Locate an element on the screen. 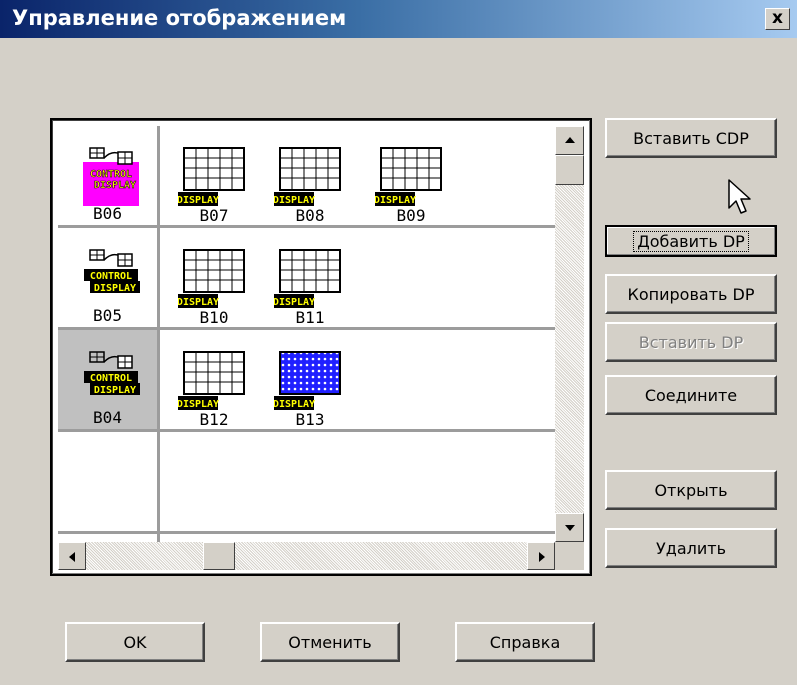 The height and width of the screenshot is (685, 797). insert-cdp-button: Вставить CDP is located at coordinates (691, 138).